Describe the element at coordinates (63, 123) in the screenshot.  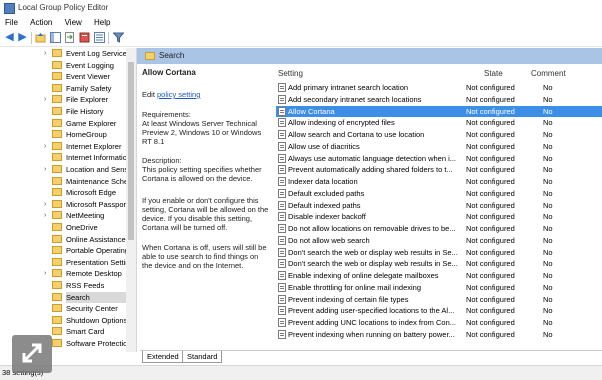
I see `tree-item: Game Explorer` at that location.